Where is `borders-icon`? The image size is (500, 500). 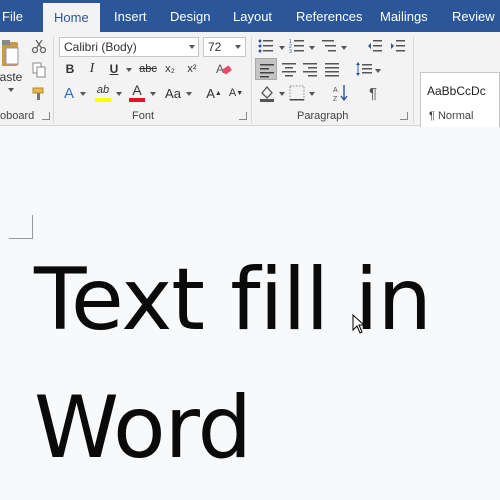
borders-icon is located at coordinates (297, 93).